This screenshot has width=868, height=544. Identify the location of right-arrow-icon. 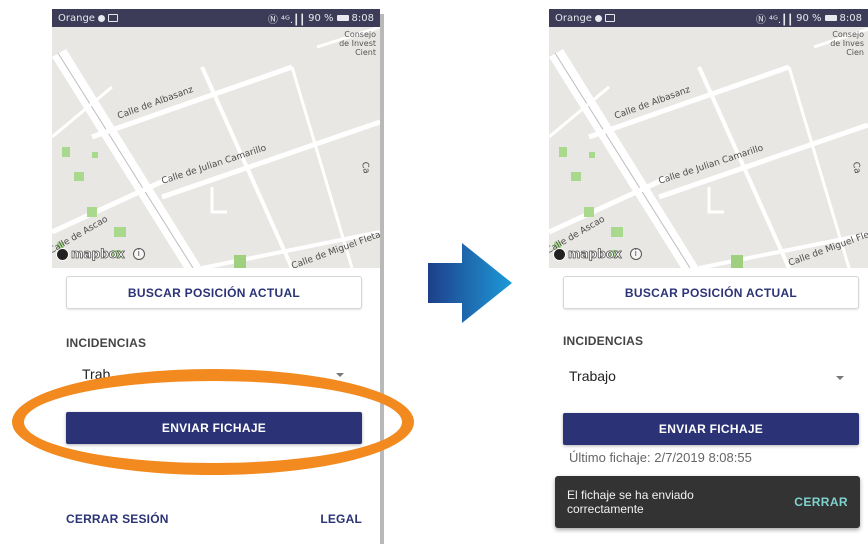
(470, 283).